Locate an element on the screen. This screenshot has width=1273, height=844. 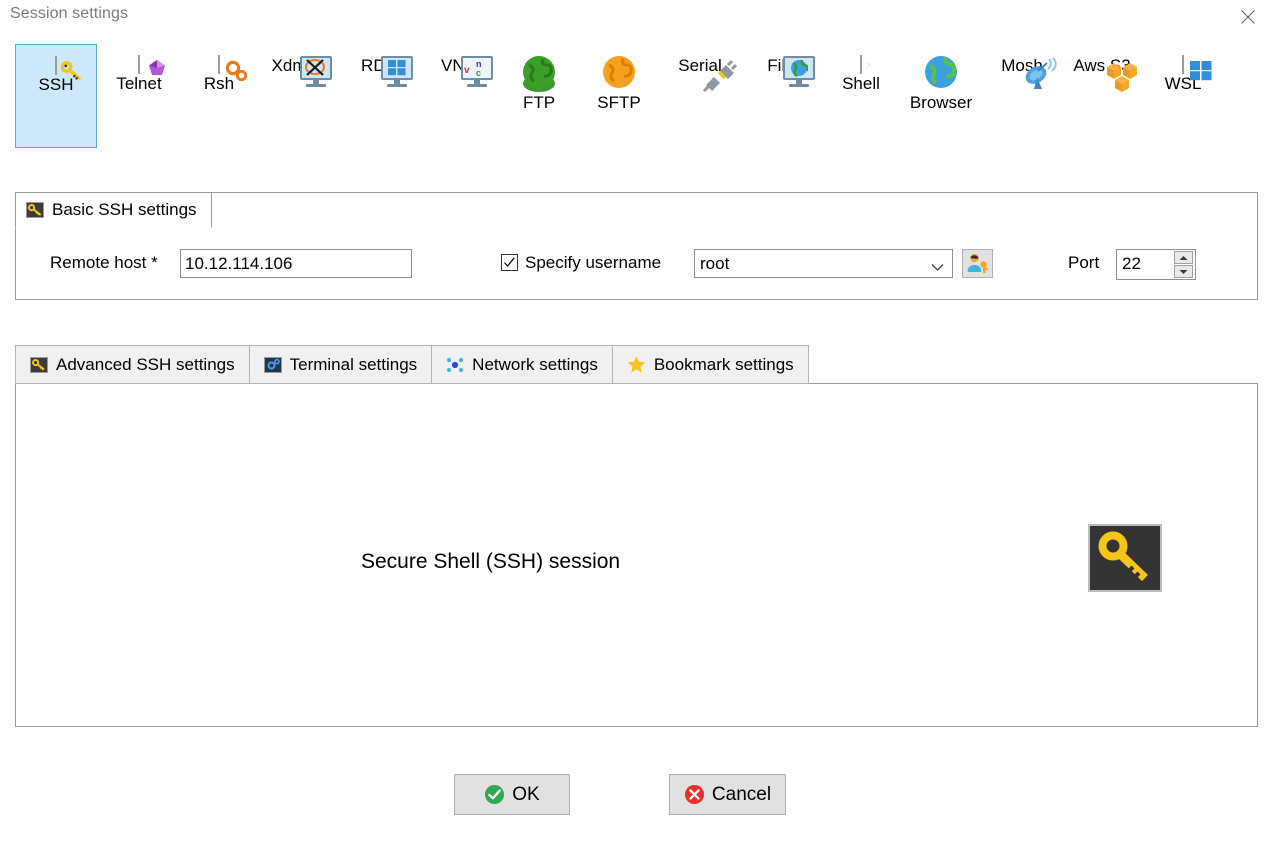
tab-bookmark-settings: Bookmark settings is located at coordinates (710, 364).